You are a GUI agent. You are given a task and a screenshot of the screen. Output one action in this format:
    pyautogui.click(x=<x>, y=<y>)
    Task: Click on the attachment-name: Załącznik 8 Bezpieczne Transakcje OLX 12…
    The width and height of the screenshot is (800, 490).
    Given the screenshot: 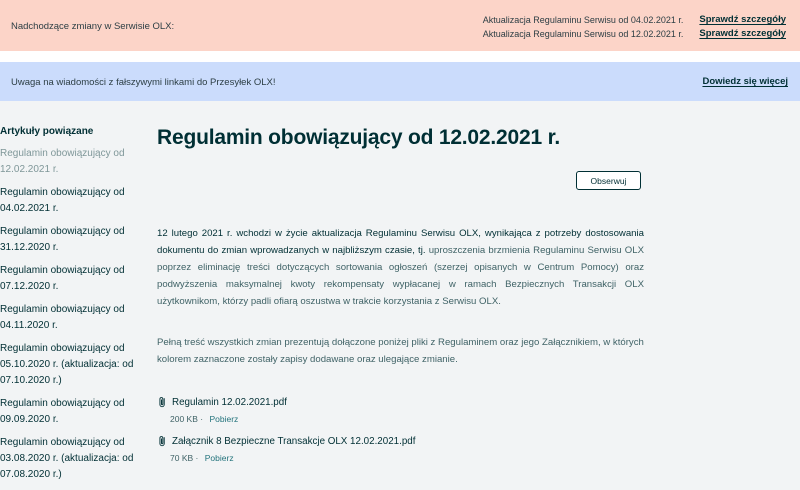 What is the action you would take?
    pyautogui.click(x=293, y=441)
    